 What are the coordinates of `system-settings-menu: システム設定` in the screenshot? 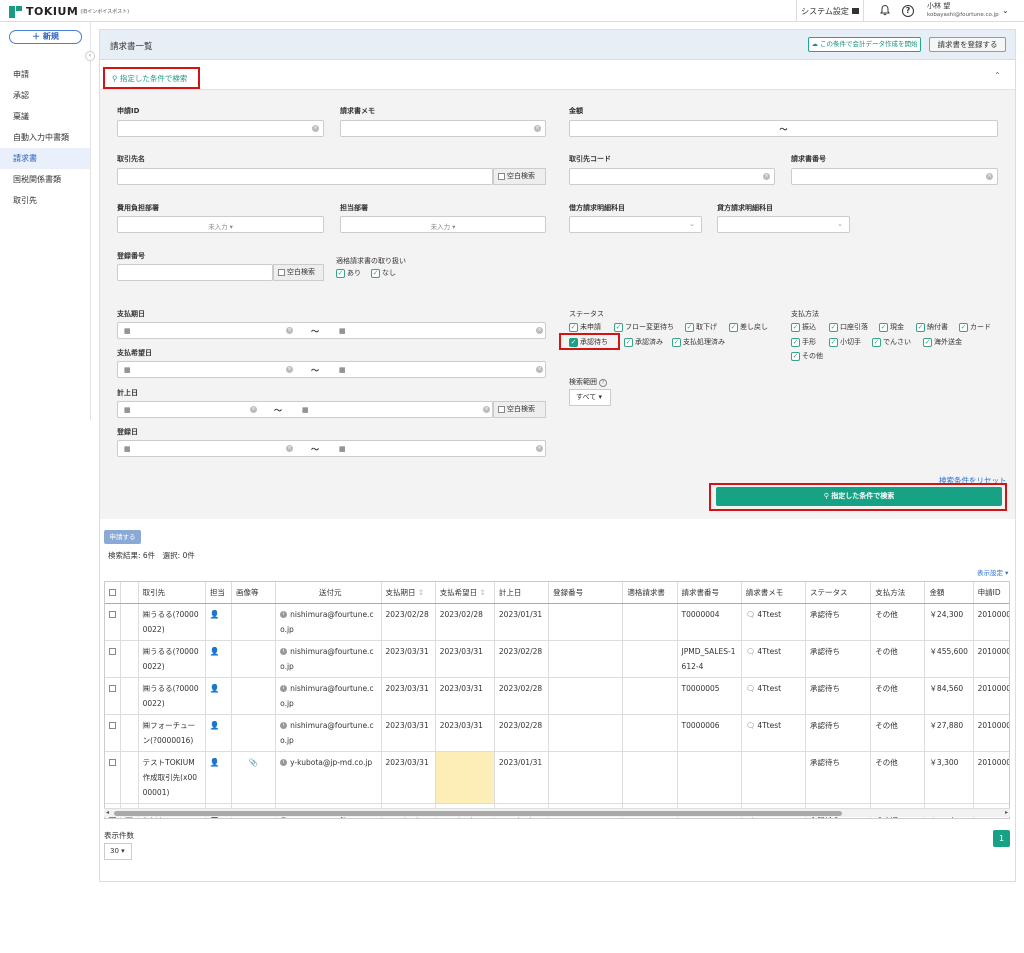 It's located at (830, 11).